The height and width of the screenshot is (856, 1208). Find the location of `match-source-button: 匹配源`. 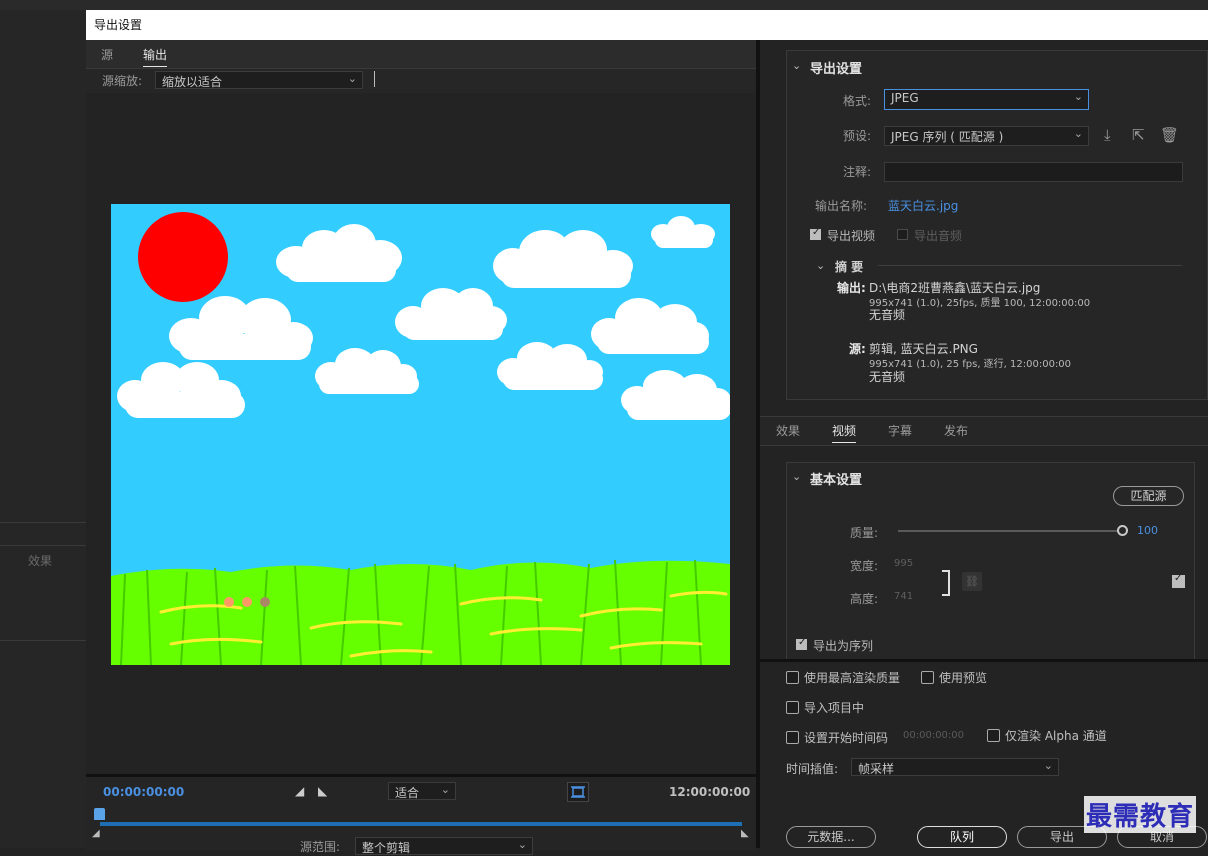

match-source-button: 匹配源 is located at coordinates (1148, 496).